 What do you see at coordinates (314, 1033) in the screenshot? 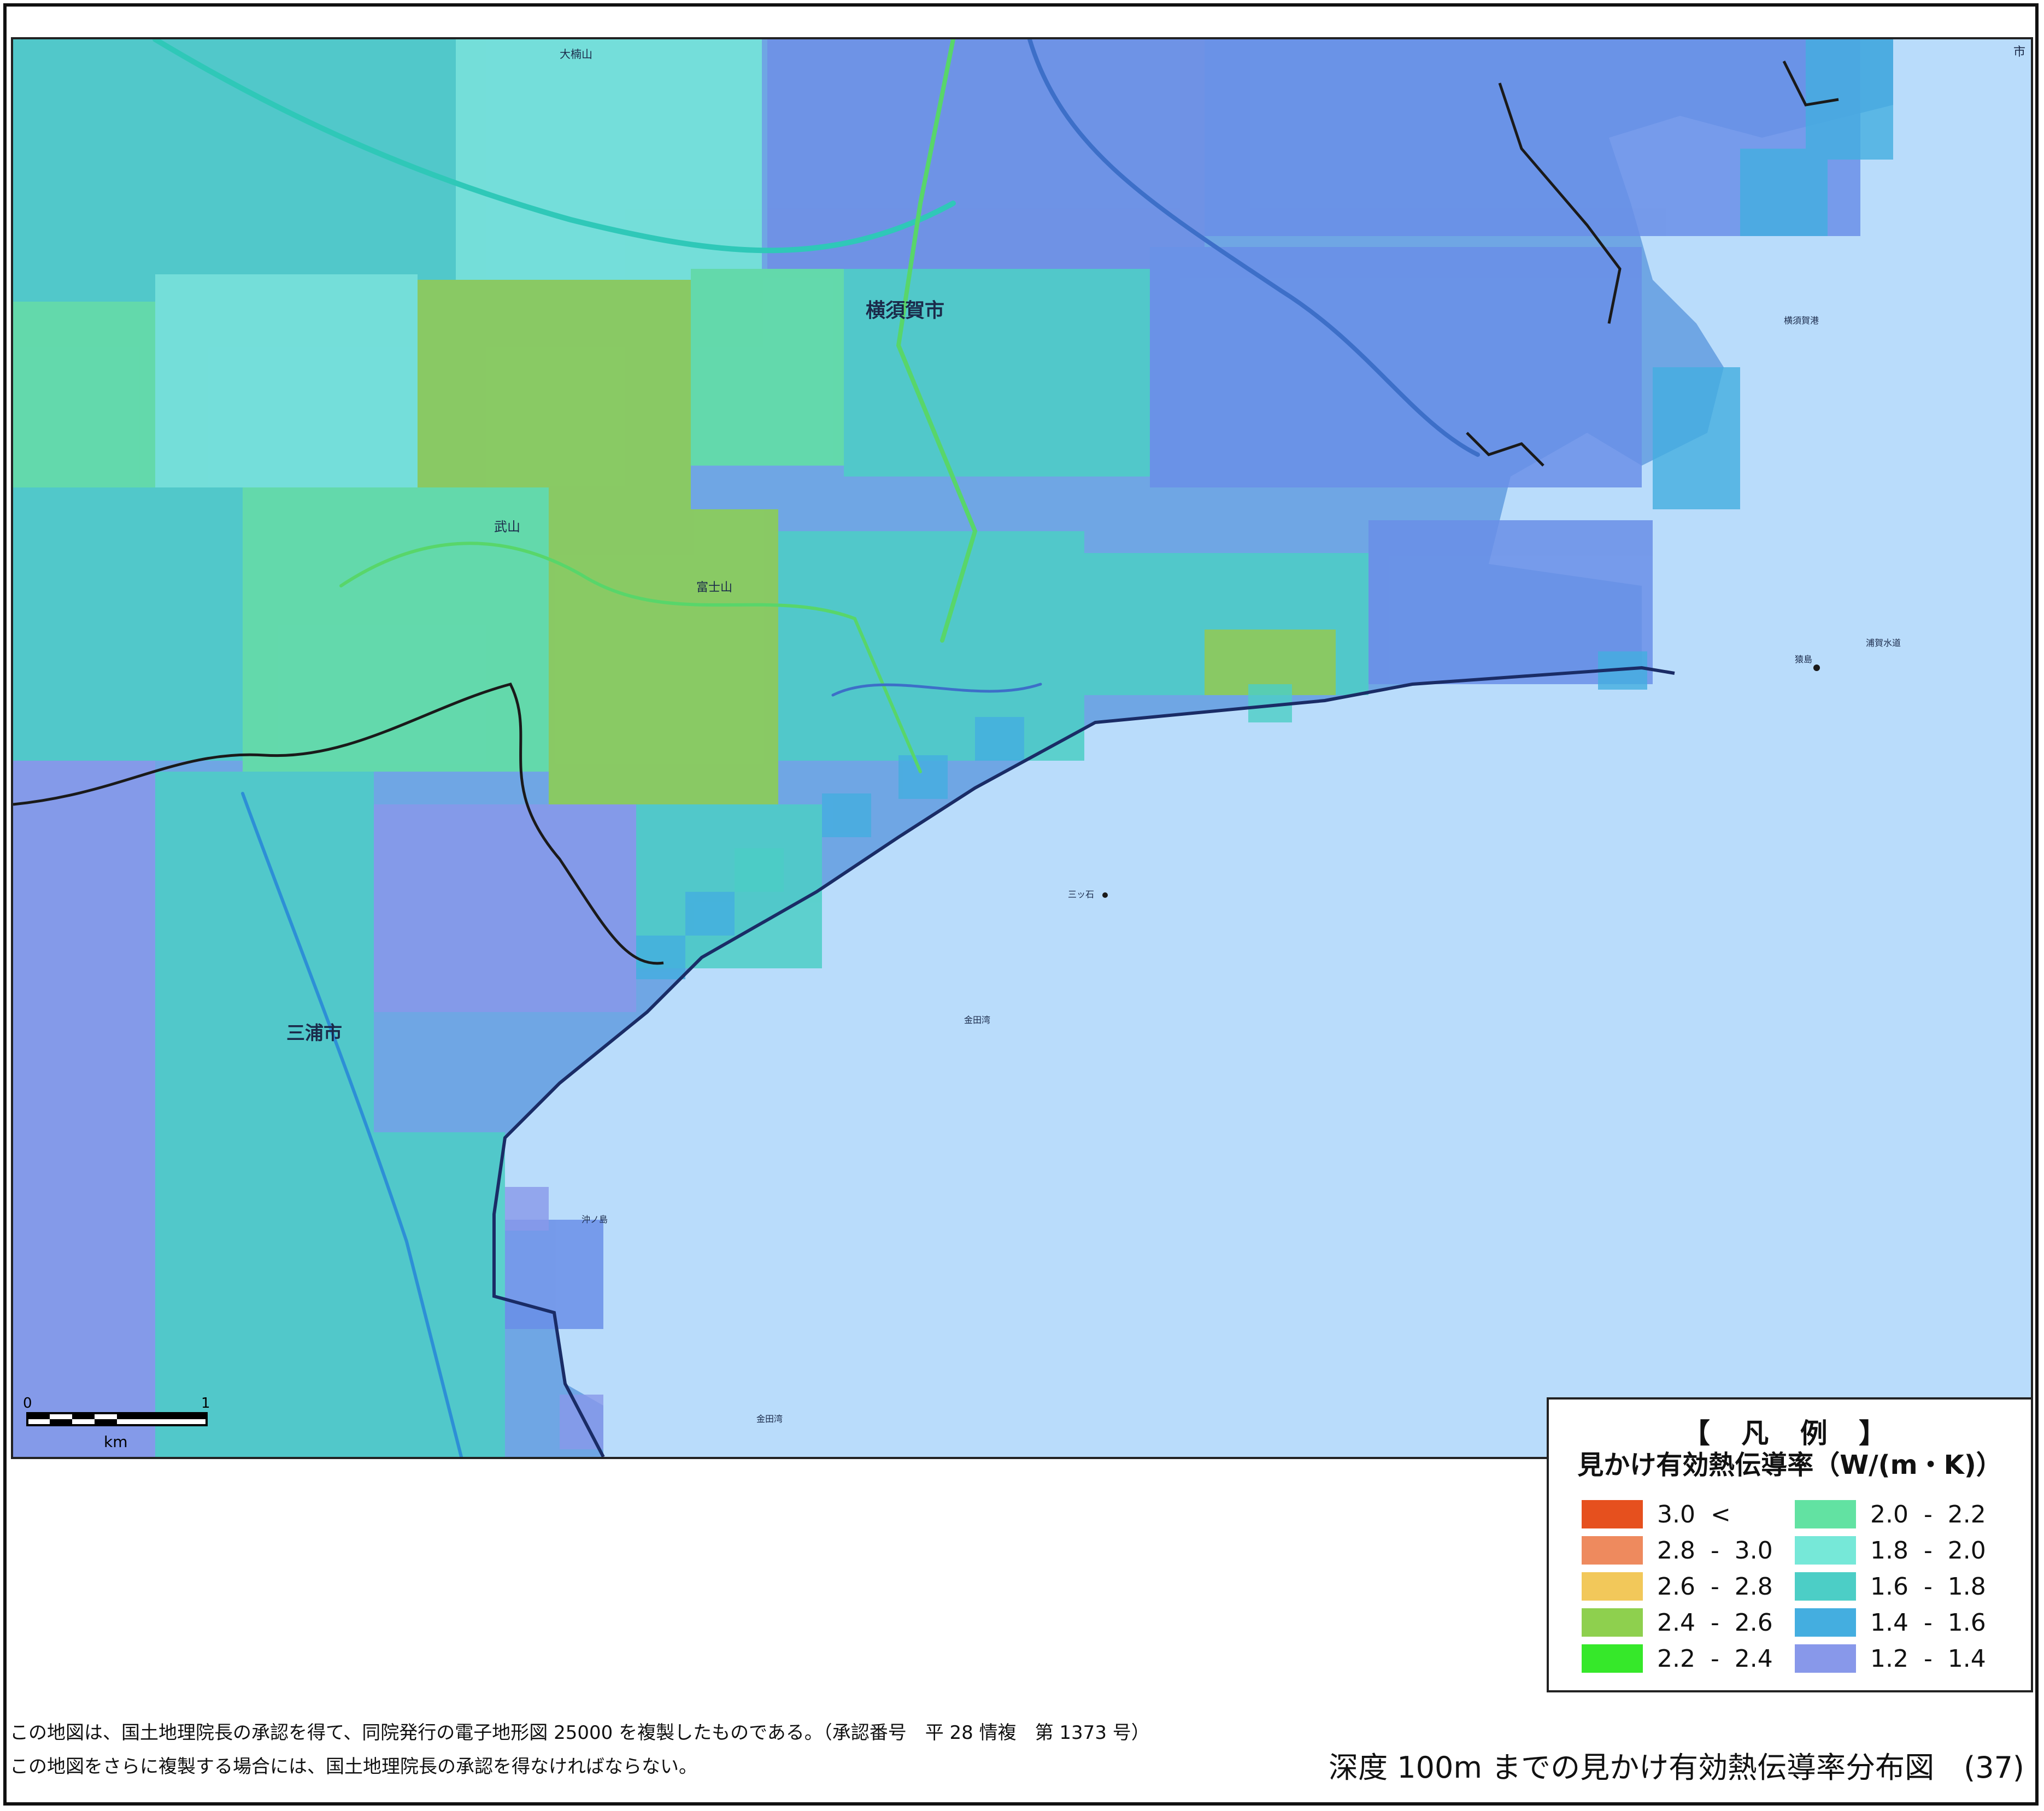
I see `label-miura-city: 三浦市` at bounding box center [314, 1033].